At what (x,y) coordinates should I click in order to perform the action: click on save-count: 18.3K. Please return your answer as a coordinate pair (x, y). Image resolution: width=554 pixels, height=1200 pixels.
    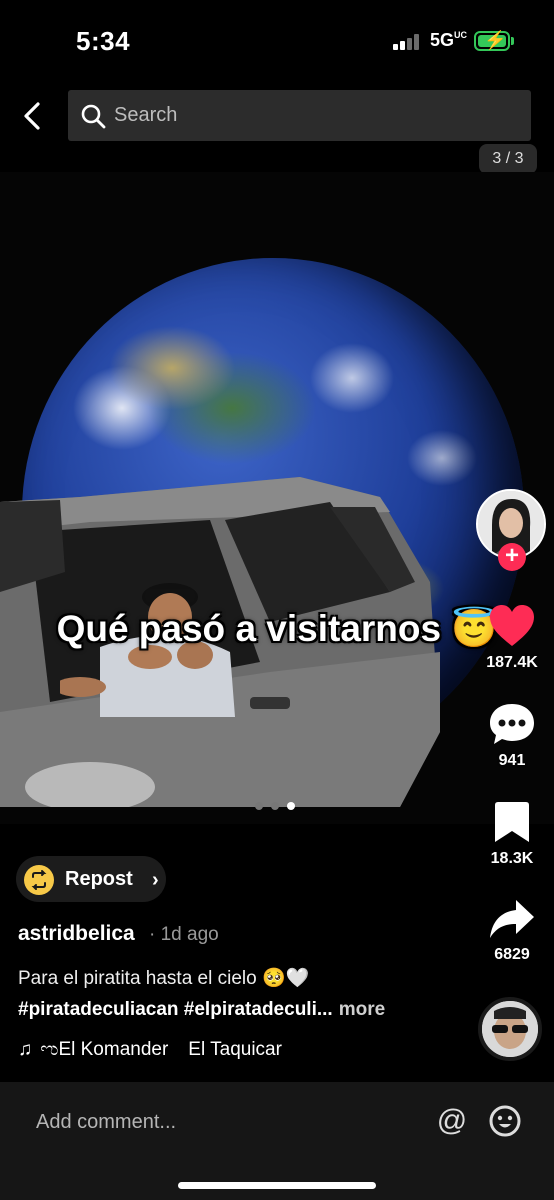
    Looking at the image, I should click on (512, 858).